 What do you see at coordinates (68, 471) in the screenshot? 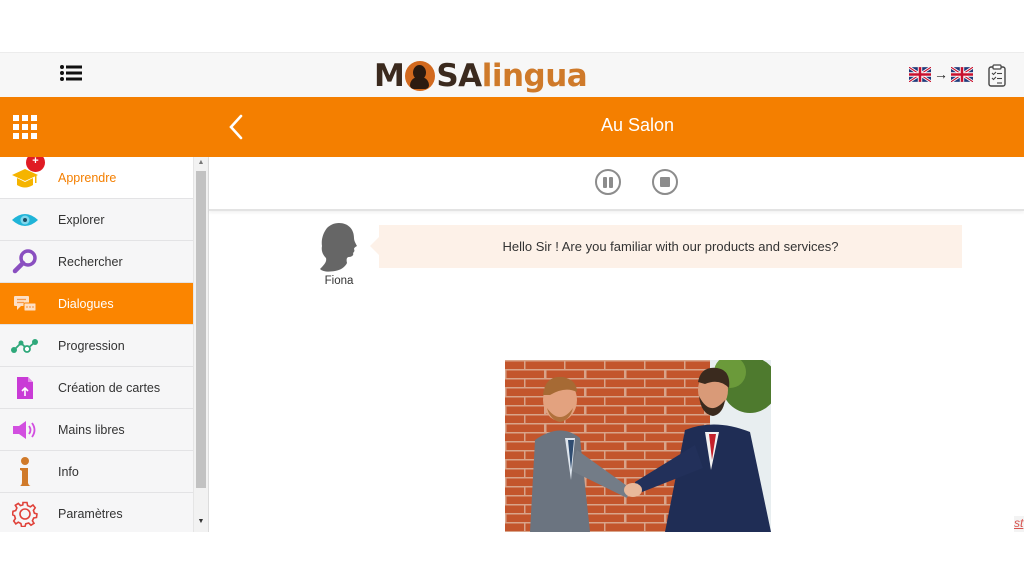
I see `sidebar-item-label: Info` at bounding box center [68, 471].